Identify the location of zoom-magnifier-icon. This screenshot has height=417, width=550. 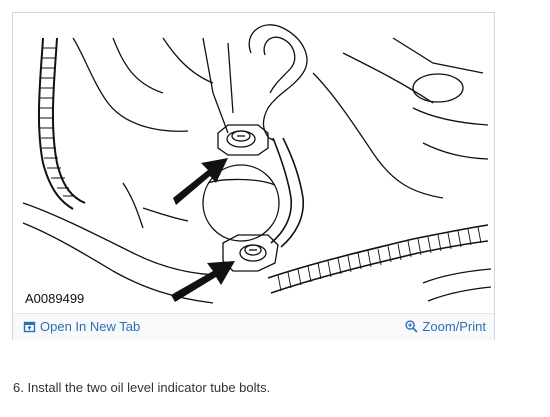
(411, 326).